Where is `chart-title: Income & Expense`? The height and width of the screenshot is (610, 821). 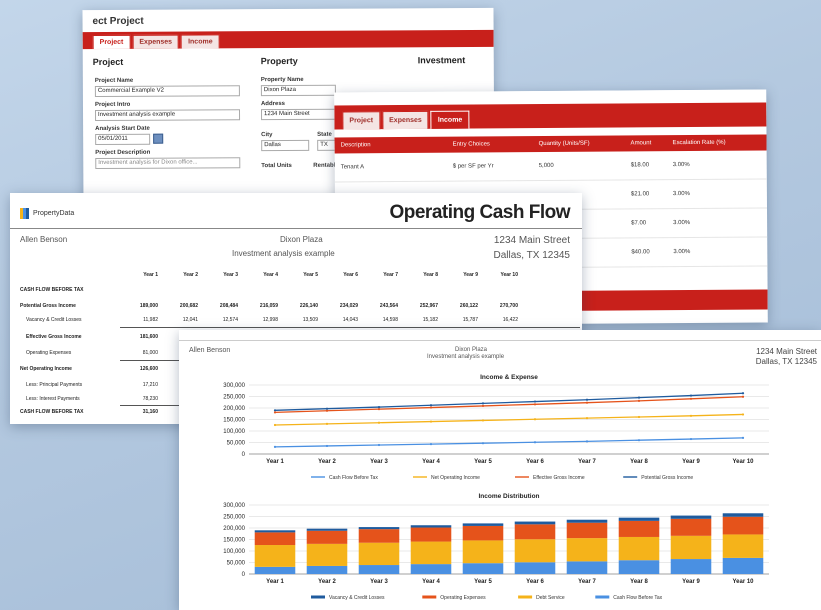
chart-title: Income & Expense is located at coordinates (509, 377).